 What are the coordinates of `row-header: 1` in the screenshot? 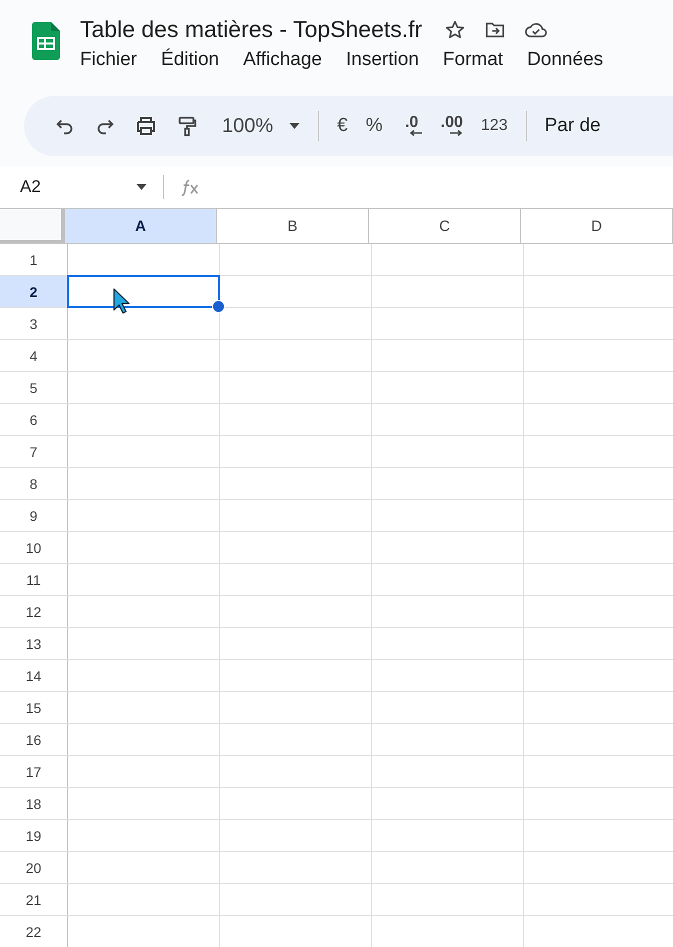 It's located at (34, 259).